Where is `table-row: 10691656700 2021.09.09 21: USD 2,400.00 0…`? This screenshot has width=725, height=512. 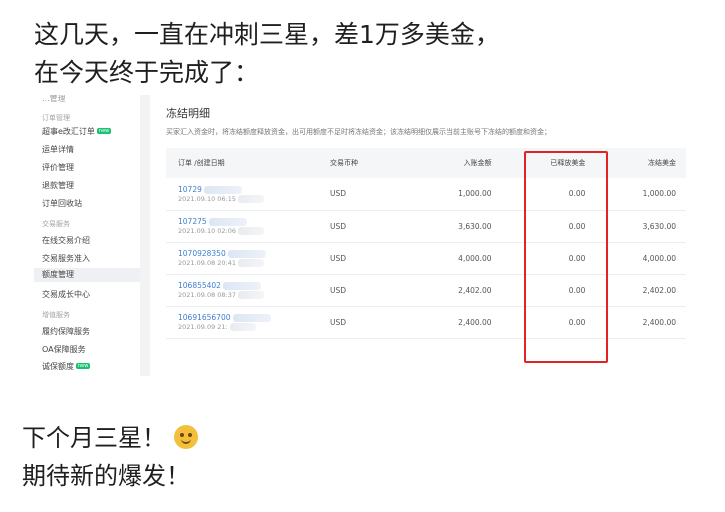
table-row: 10691656700 2021.09.09 21: USD 2,400.00 0… is located at coordinates (426, 322).